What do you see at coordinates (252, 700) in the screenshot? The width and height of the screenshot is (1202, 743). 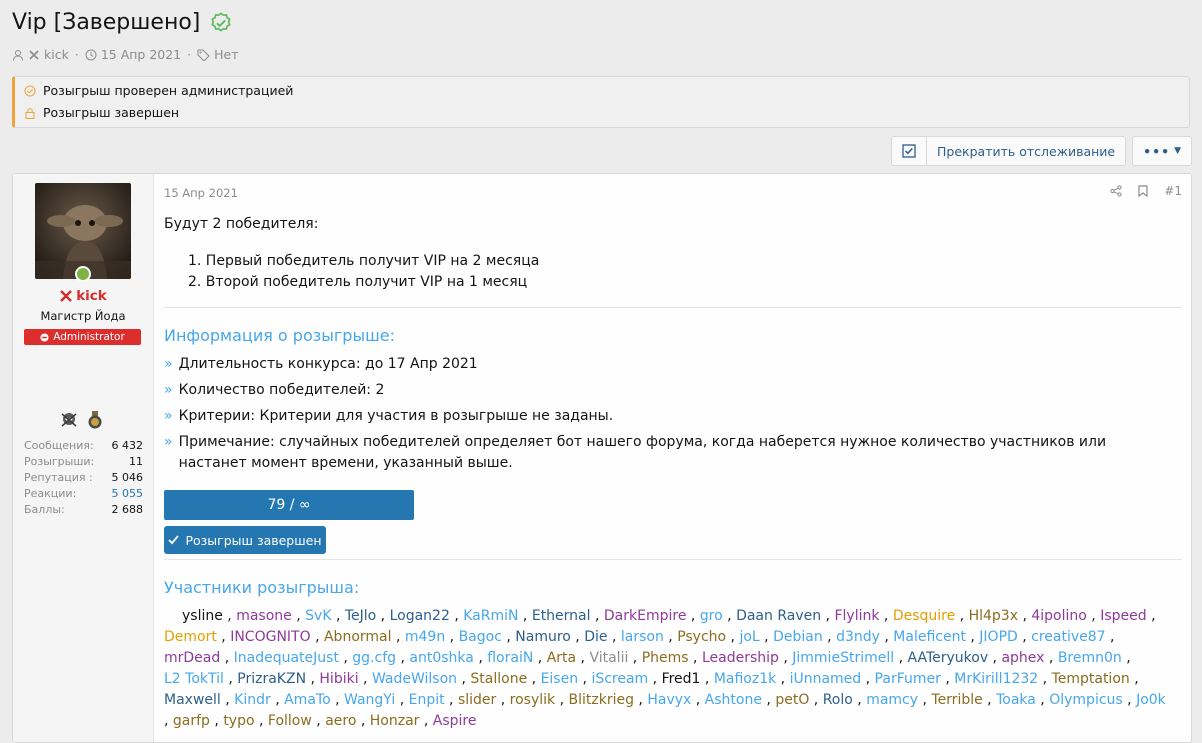 I see `participant-link: Kindr` at bounding box center [252, 700].